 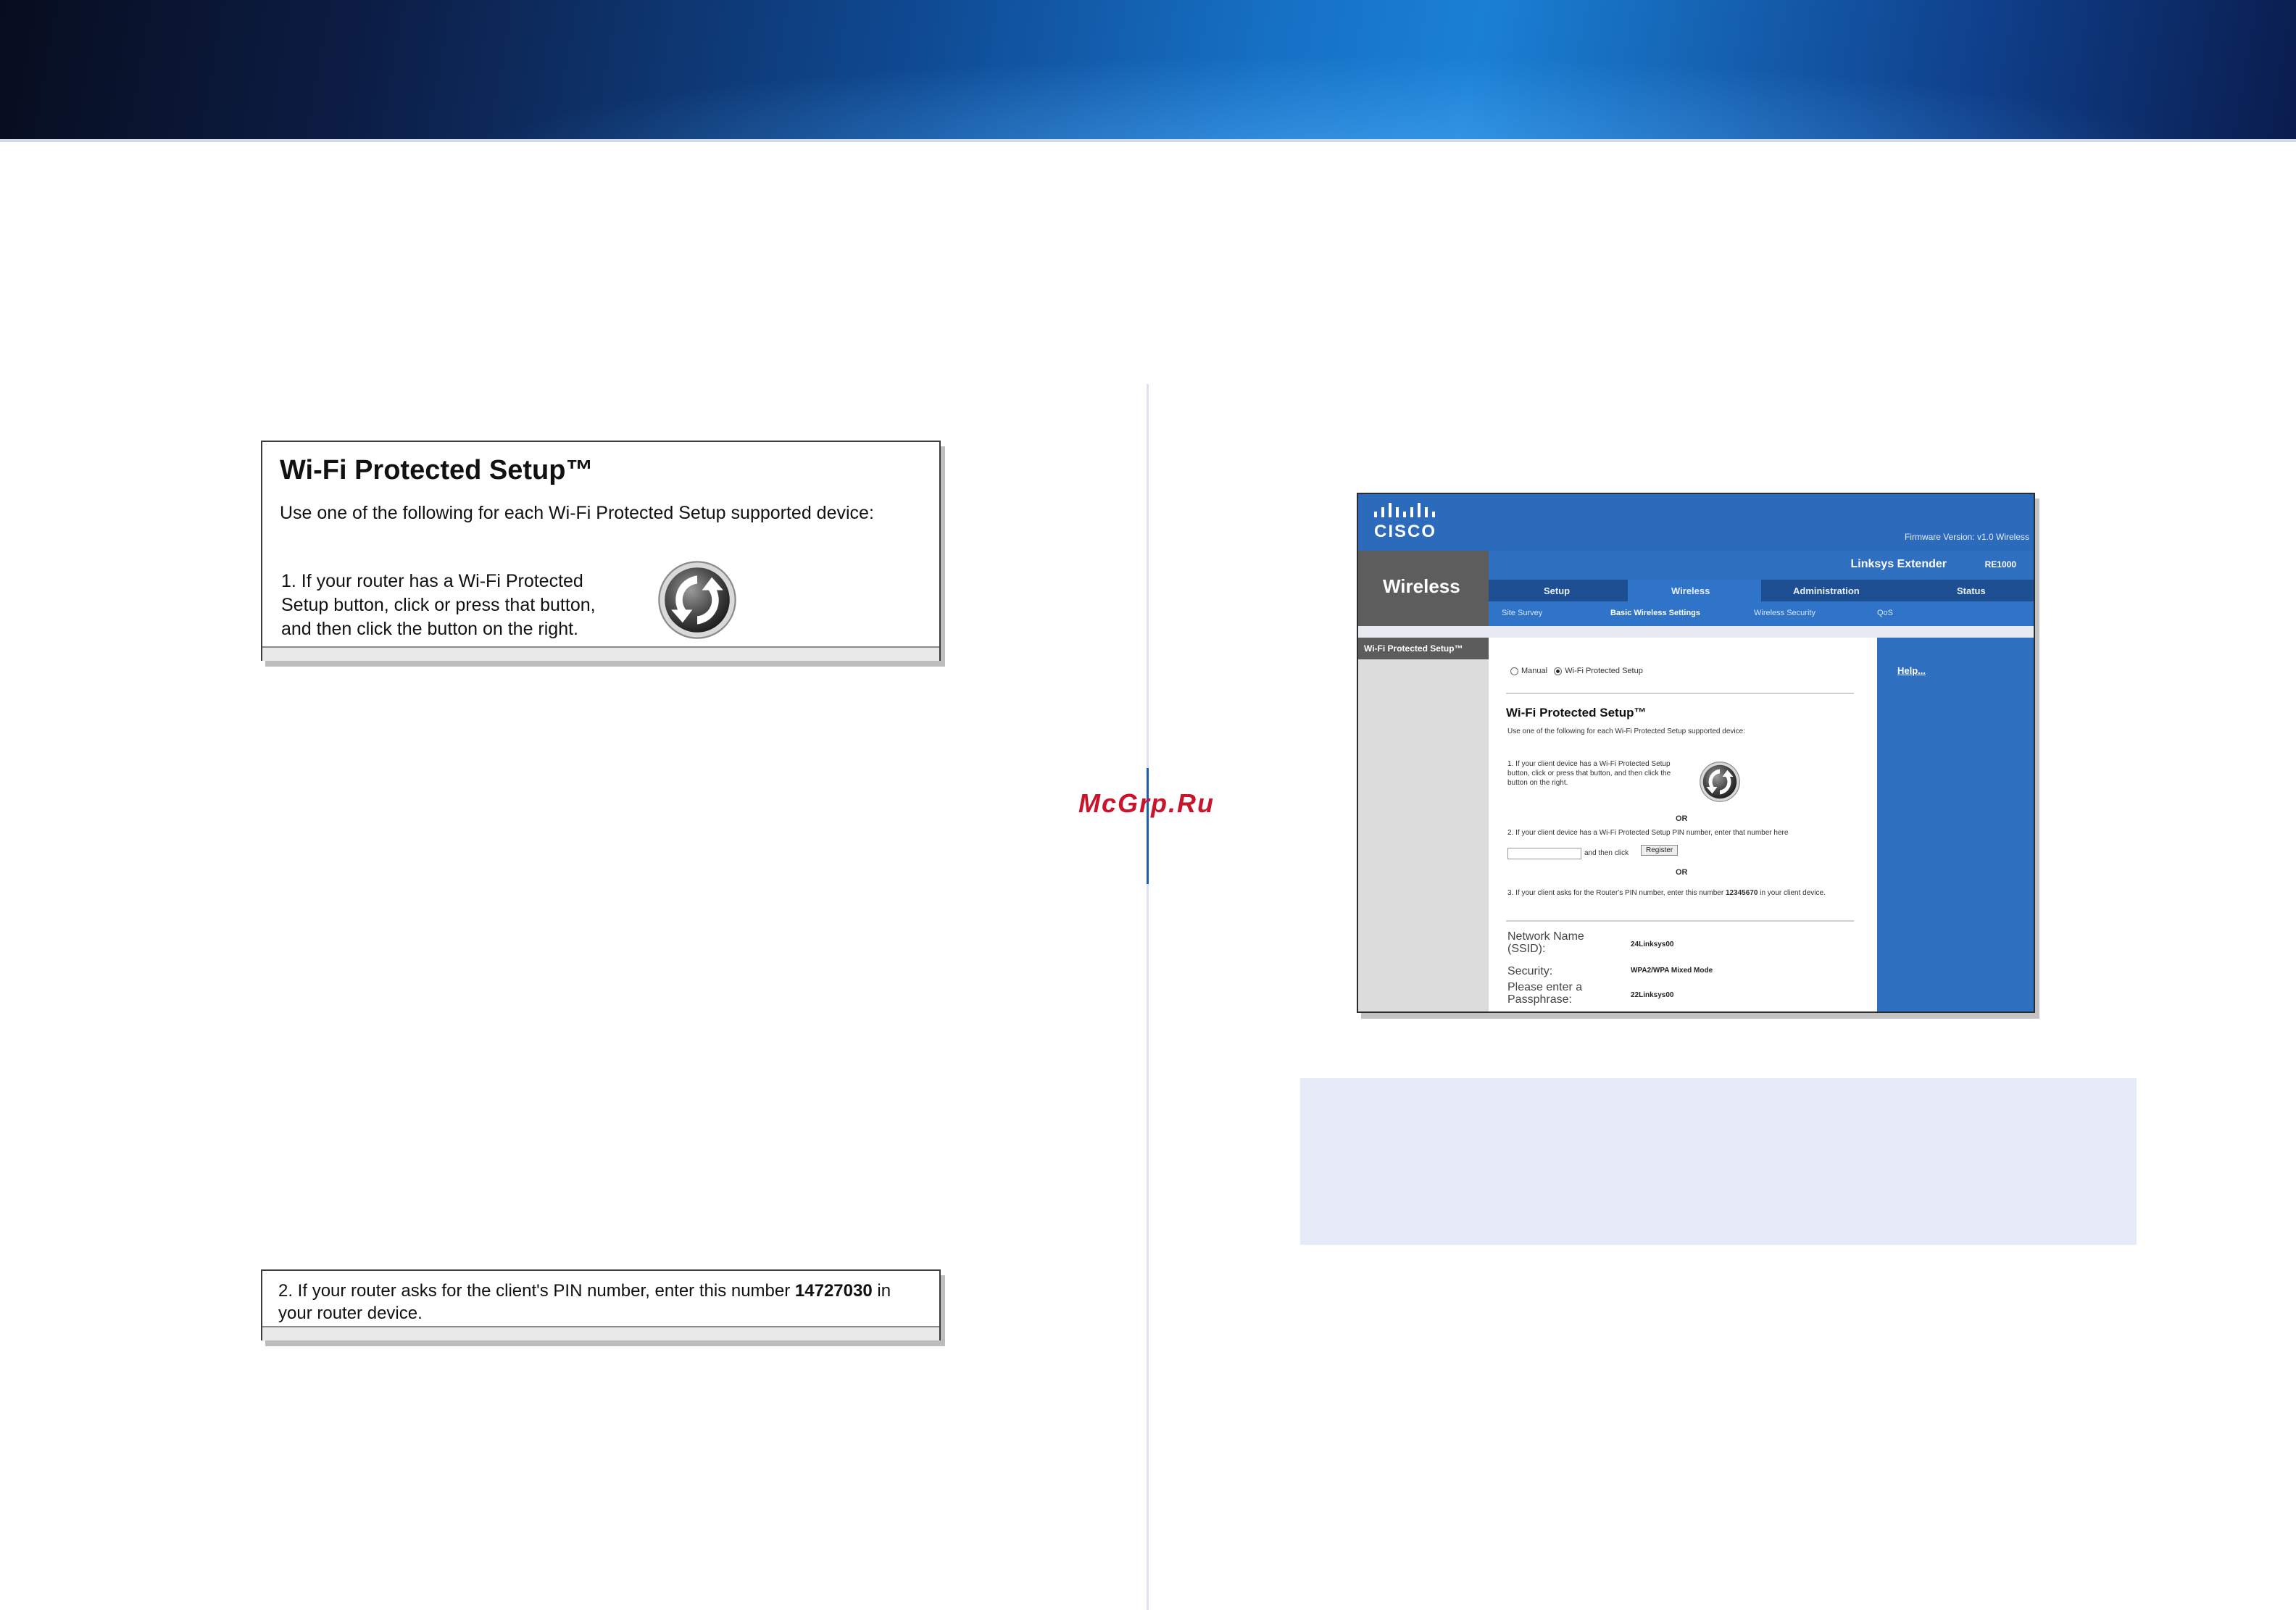 I want to click on model-name: Linksys Extender, so click(x=1898, y=564).